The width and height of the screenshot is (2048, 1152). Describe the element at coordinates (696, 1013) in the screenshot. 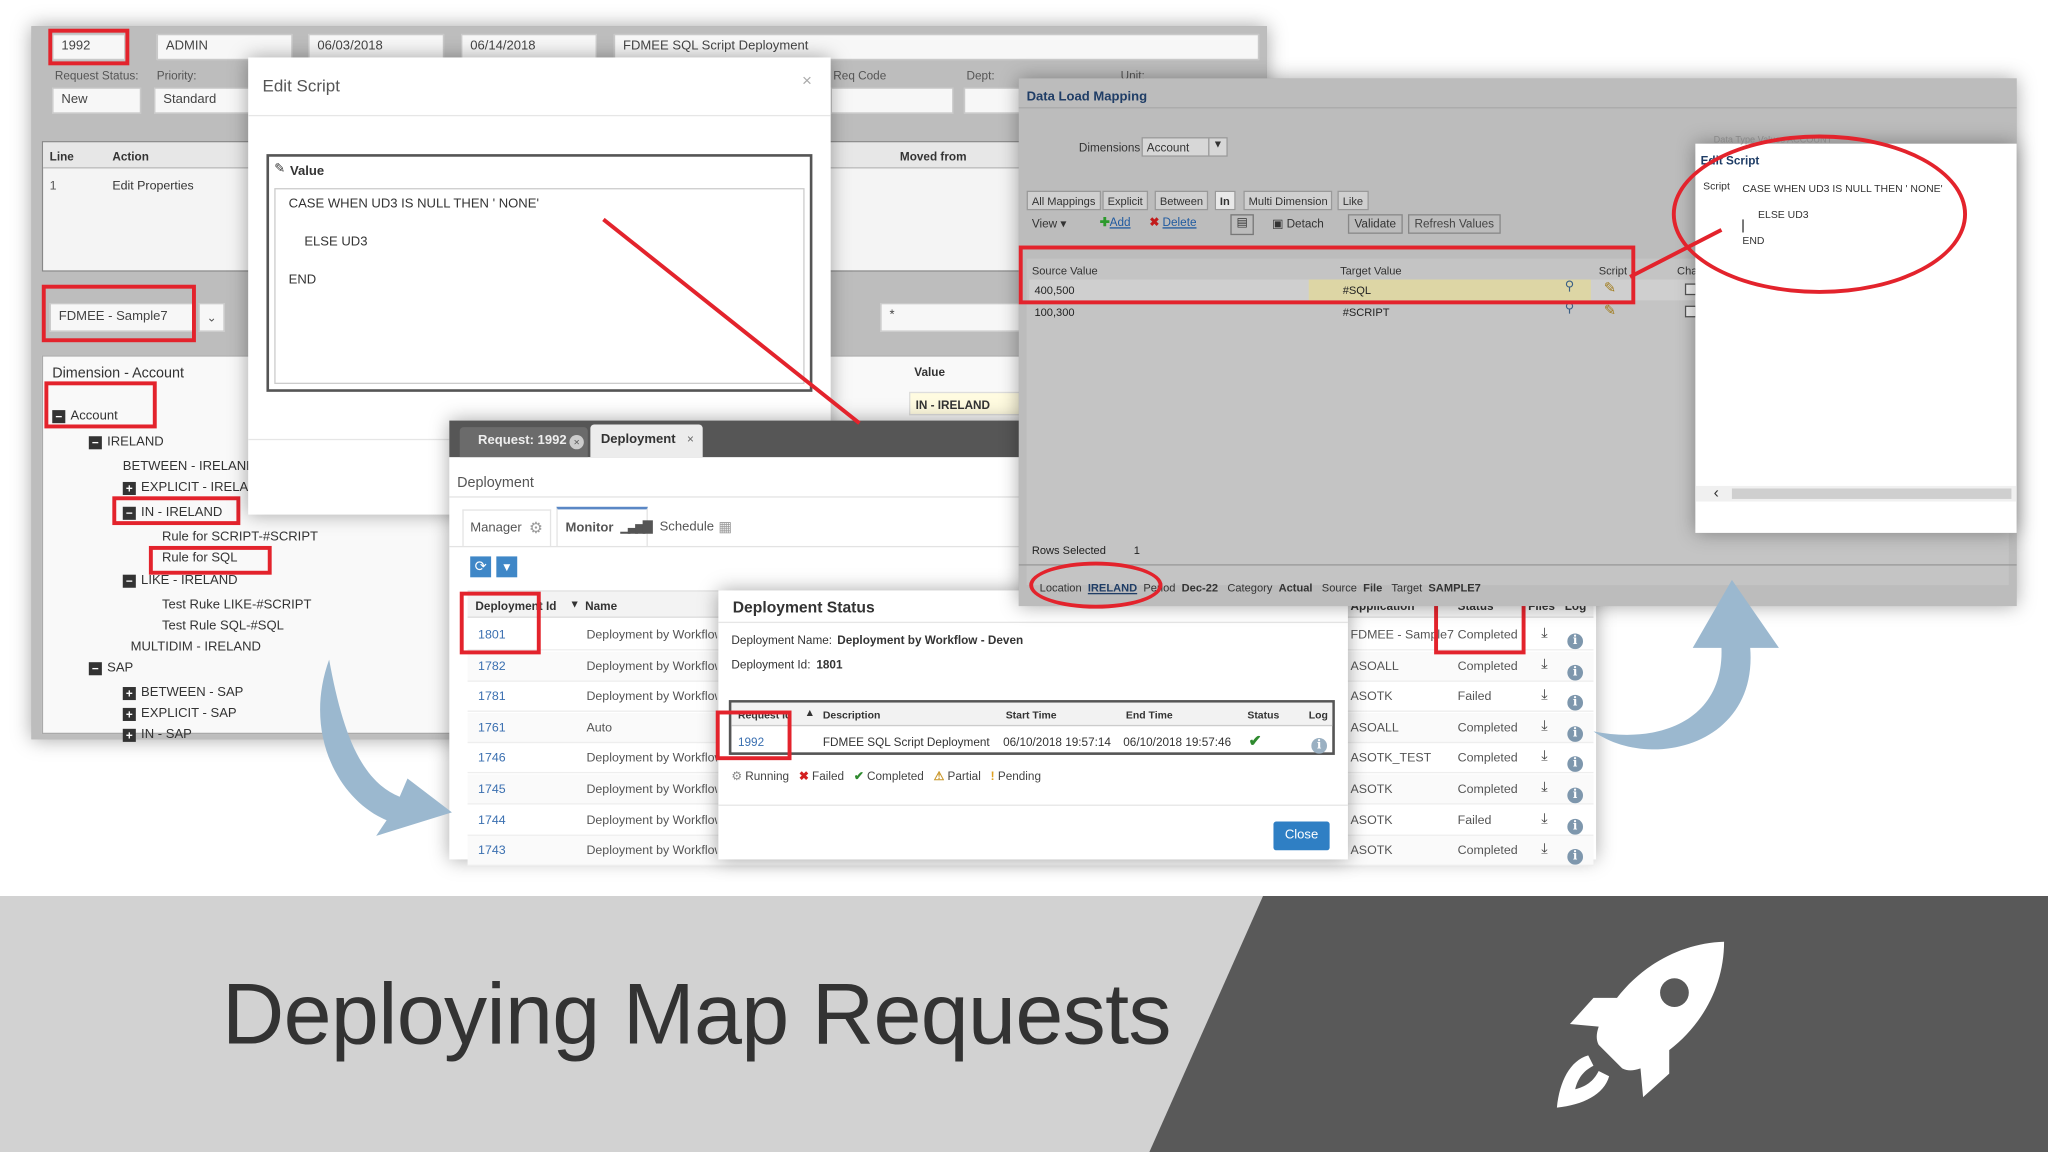

I see `slide-title: Deploying Map Requests` at that location.